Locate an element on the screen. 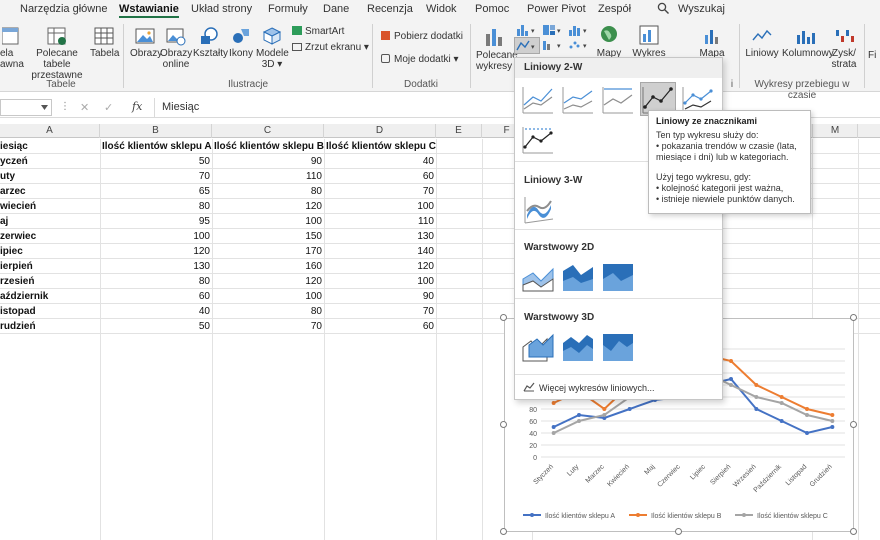 The height and width of the screenshot is (540, 880). cell-store-b: 110 is located at coordinates (267, 176).